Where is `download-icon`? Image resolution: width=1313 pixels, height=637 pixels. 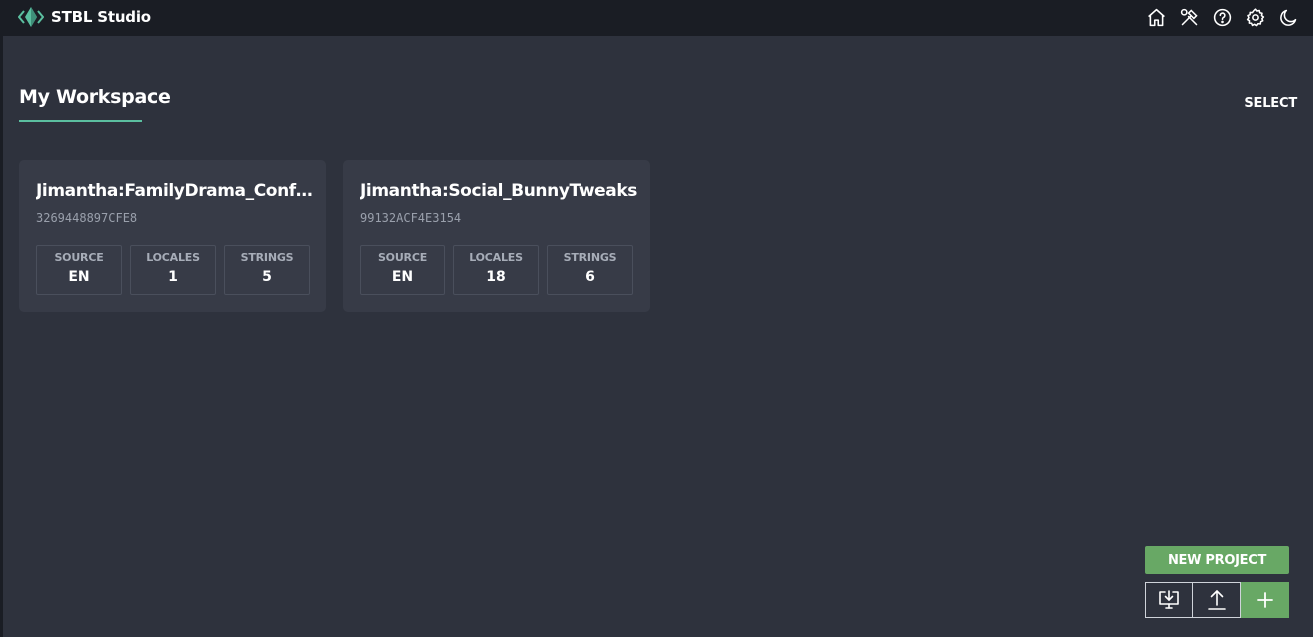
download-icon is located at coordinates (1169, 599).